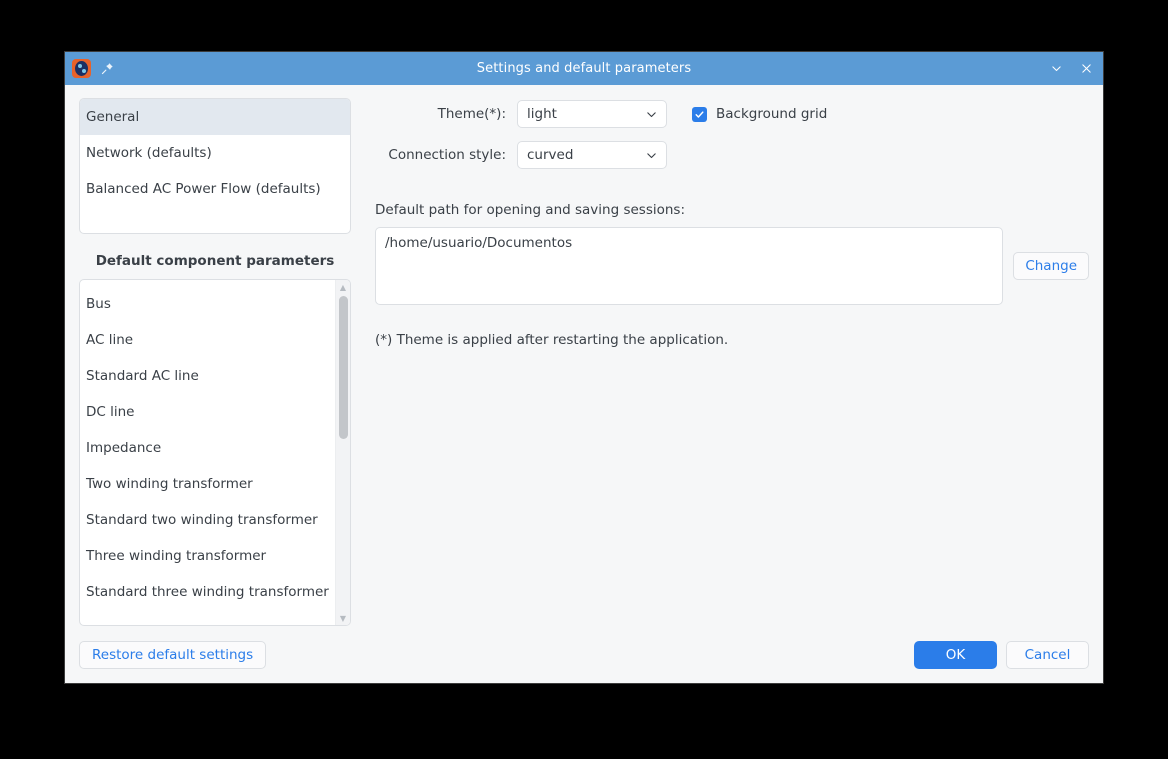 The image size is (1168, 759). I want to click on dialog-footer: Restore default settings OK Cancel, so click(584, 654).